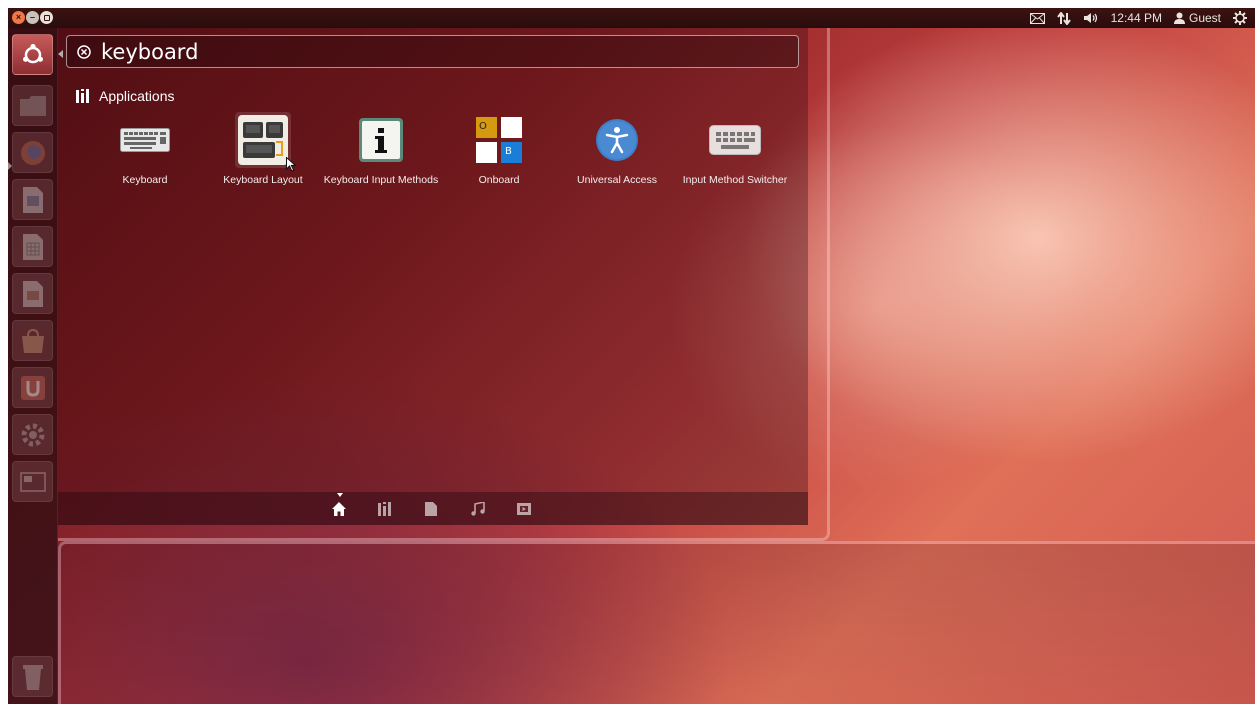  I want to click on onboard-b-glyph: B, so click(508, 151).